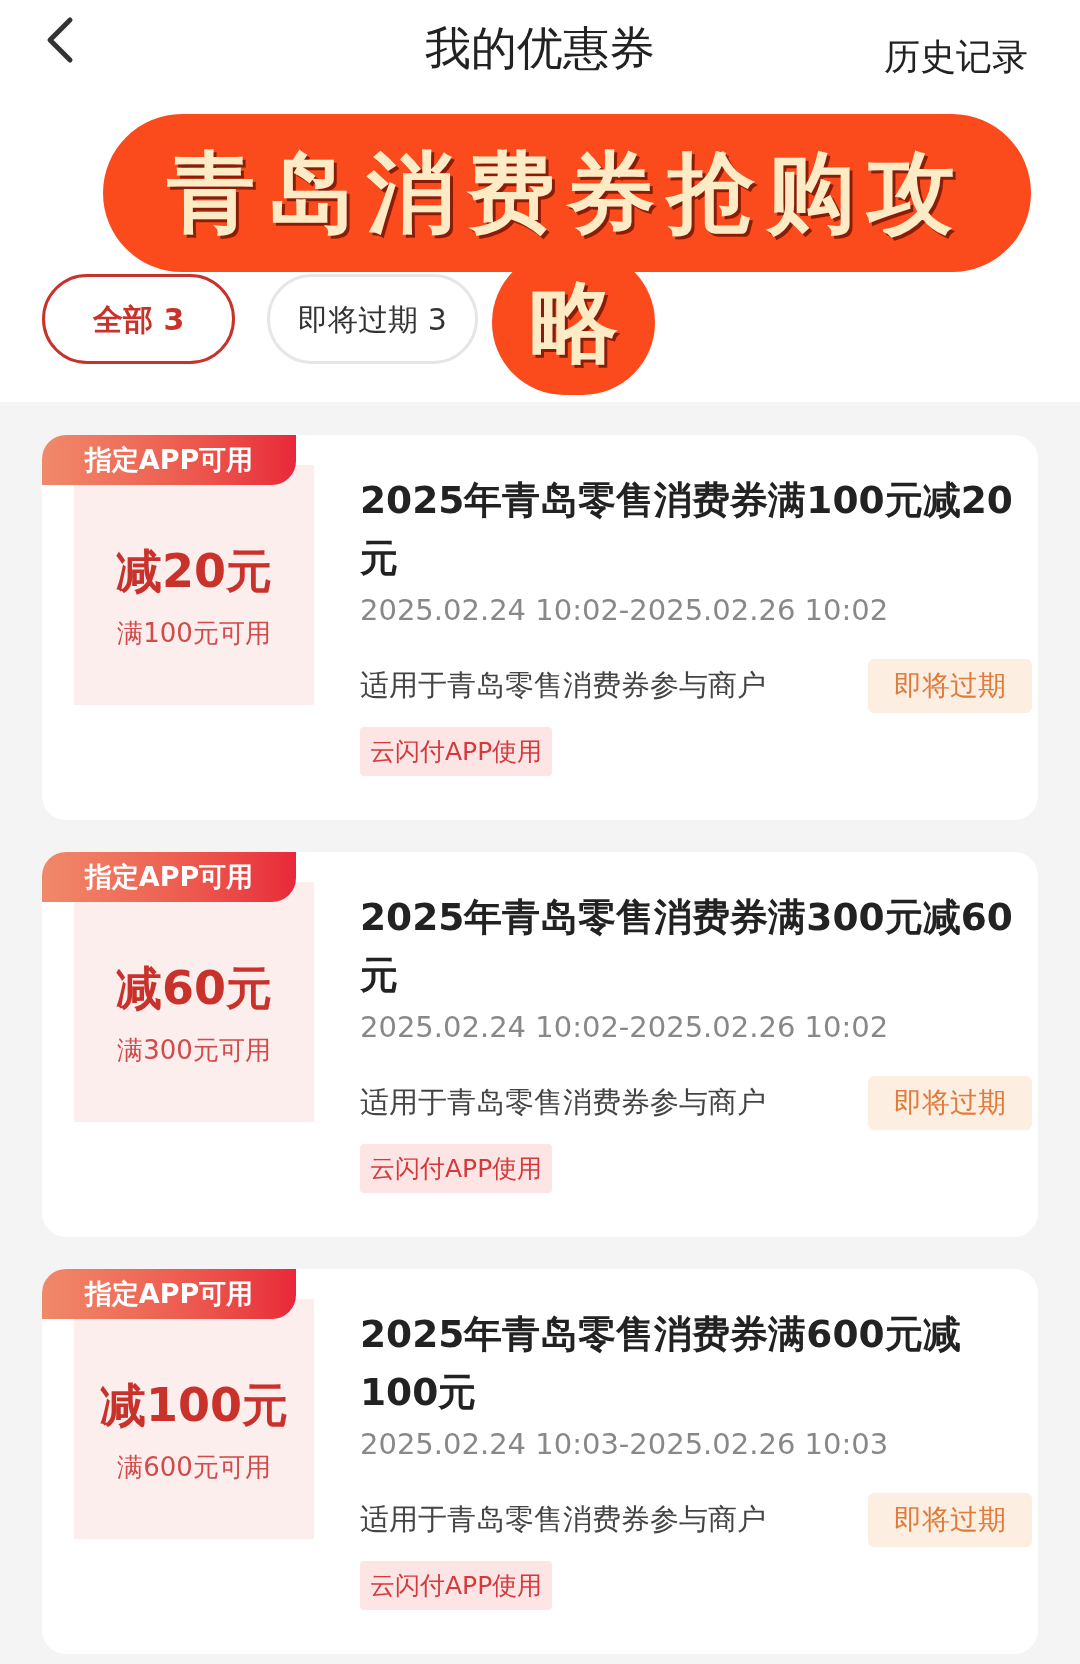 This screenshot has height=1664, width=1080. What do you see at coordinates (372, 319) in the screenshot?
I see `filter-tab: 即将过期 3` at bounding box center [372, 319].